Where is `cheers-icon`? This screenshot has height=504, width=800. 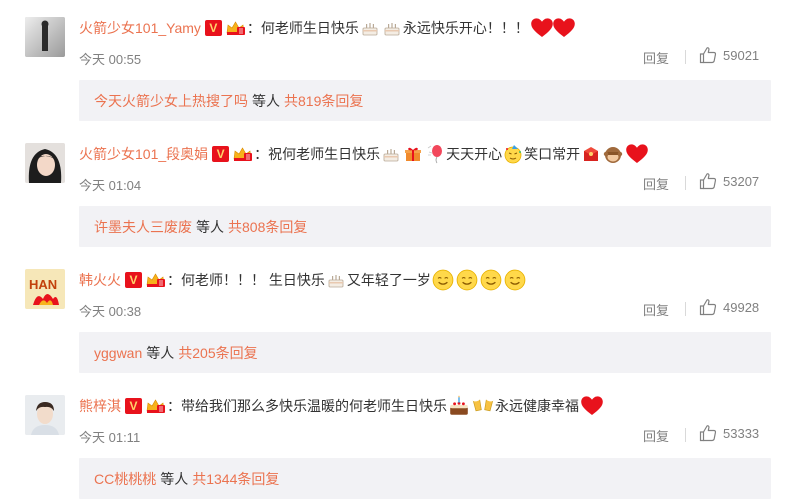
cheers-icon is located at coordinates (483, 406).